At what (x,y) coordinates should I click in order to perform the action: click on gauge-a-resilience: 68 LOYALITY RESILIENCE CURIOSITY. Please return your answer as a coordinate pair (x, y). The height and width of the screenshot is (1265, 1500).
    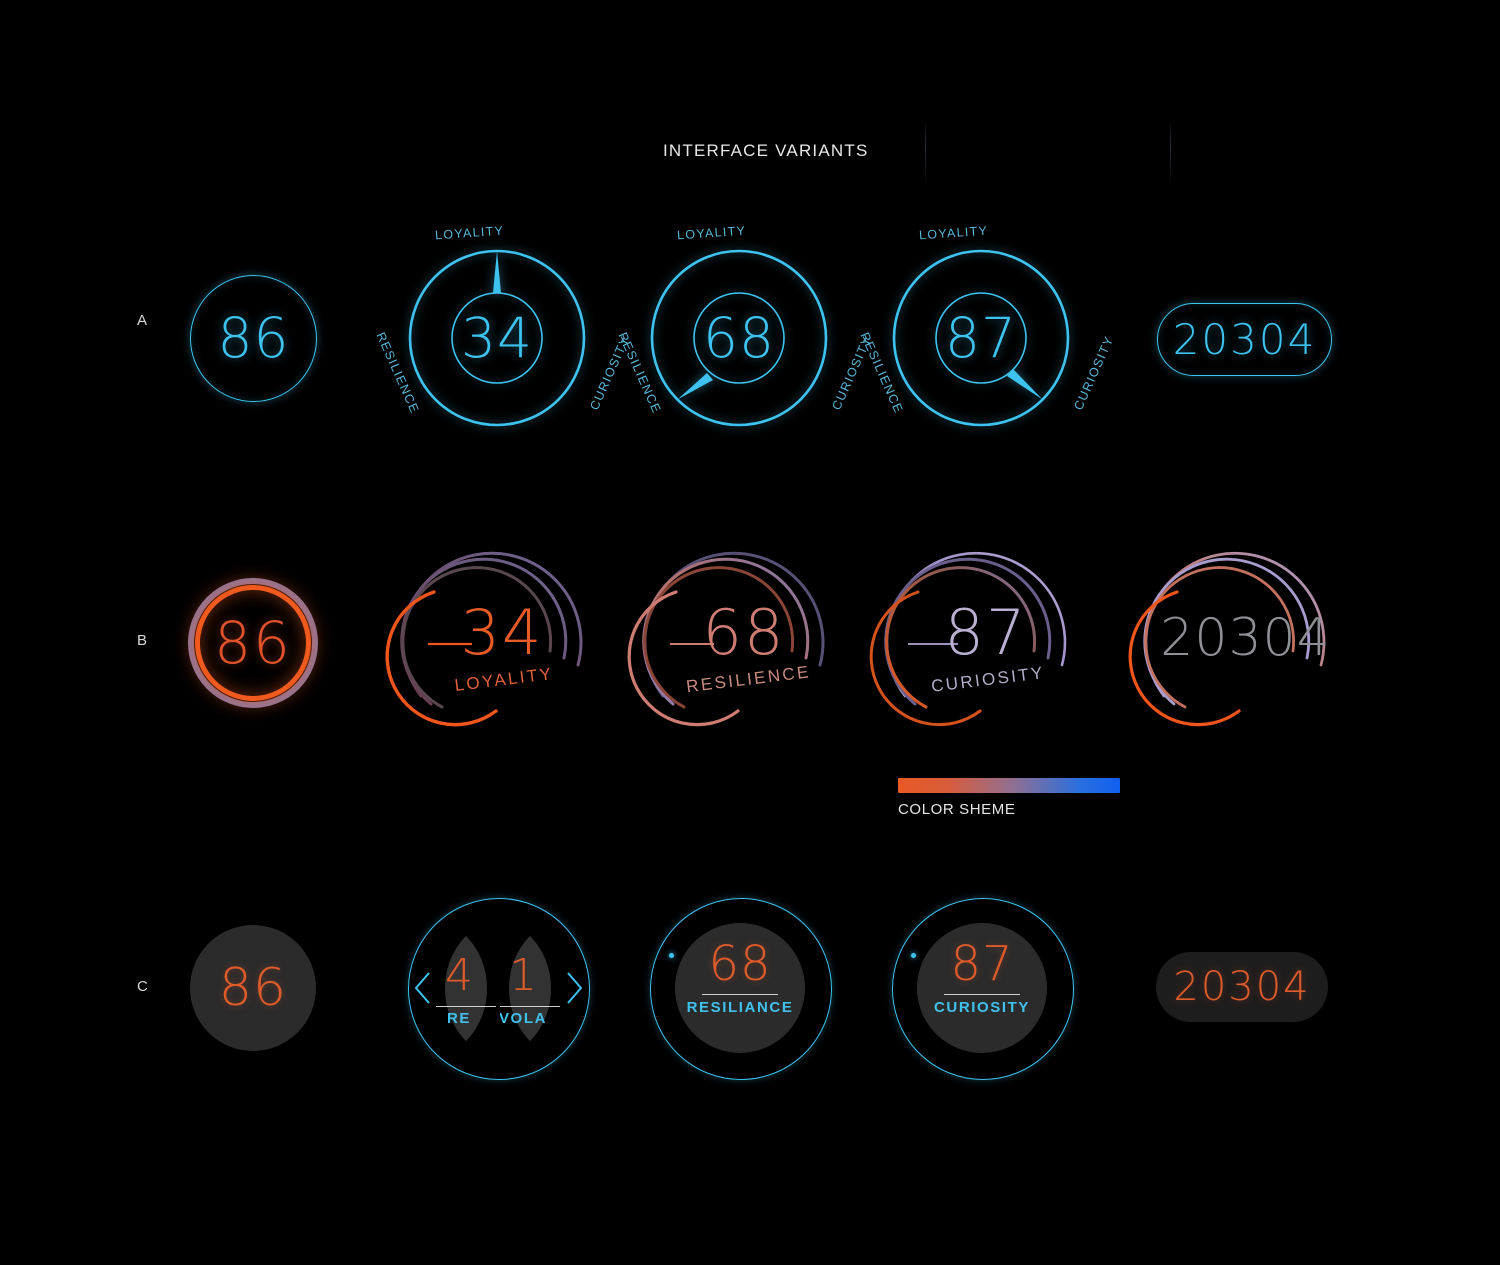
    Looking at the image, I should click on (745, 326).